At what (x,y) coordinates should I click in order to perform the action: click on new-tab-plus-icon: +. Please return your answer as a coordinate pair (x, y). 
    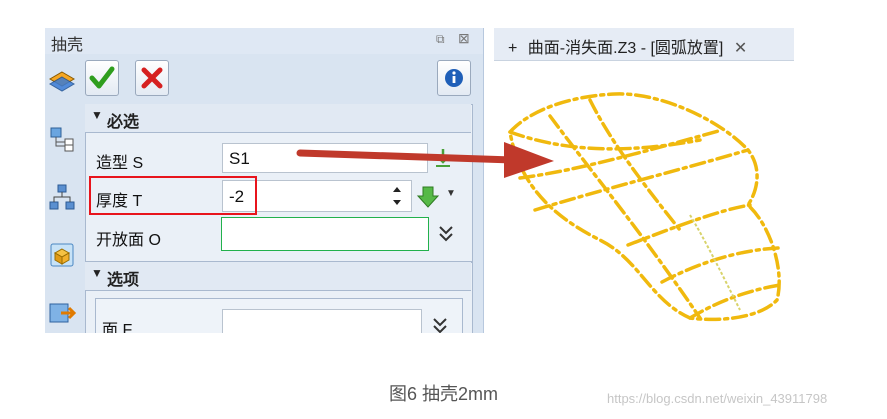
    Looking at the image, I should click on (512, 48).